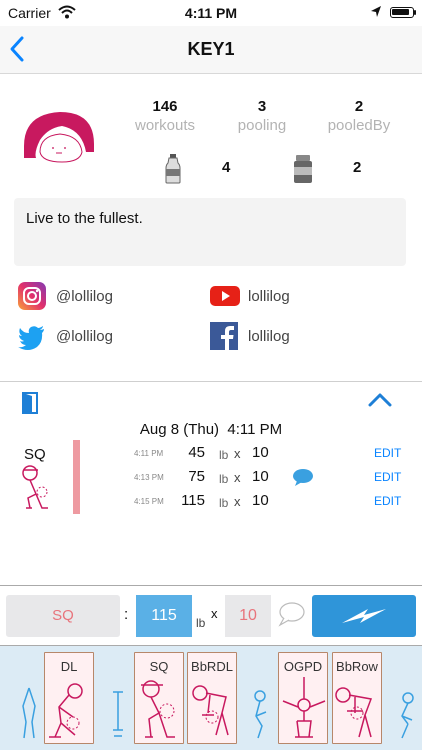  What do you see at coordinates (357, 666) in the screenshot?
I see `exercise-card-label: BbRow` at bounding box center [357, 666].